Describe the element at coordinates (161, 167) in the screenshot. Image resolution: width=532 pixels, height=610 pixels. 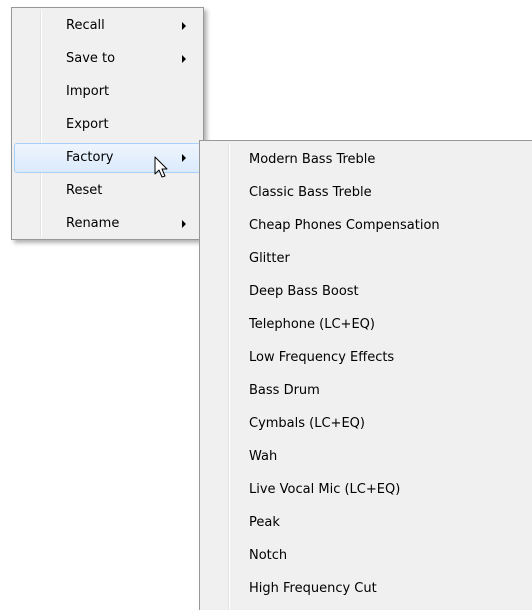
I see `mouse-pointer-icon` at that location.